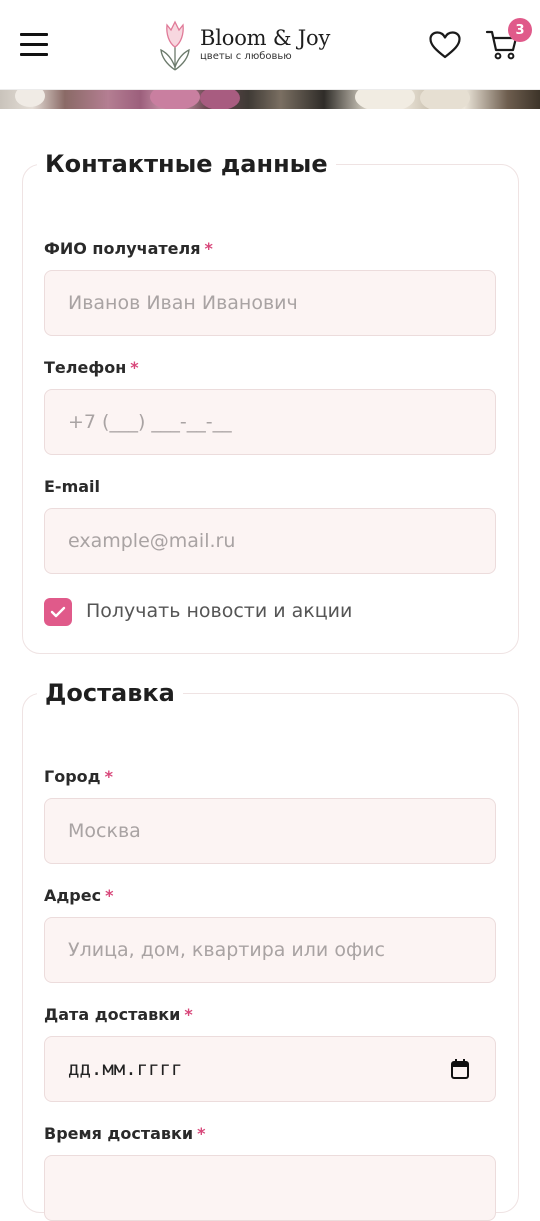 This screenshot has height=1221, width=540. What do you see at coordinates (128, 248) in the screenshot?
I see `name-label: ФИО получателя *` at bounding box center [128, 248].